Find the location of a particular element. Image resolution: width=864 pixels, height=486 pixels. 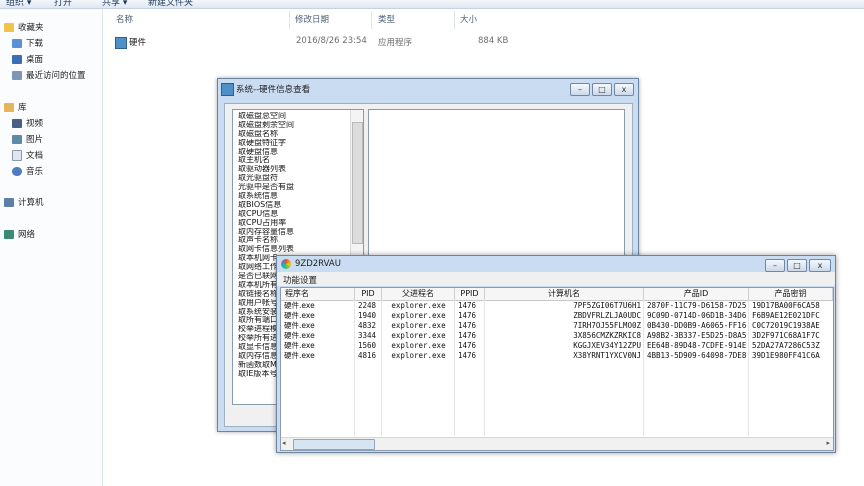

column-header: 计算机名 is located at coordinates (564, 294).